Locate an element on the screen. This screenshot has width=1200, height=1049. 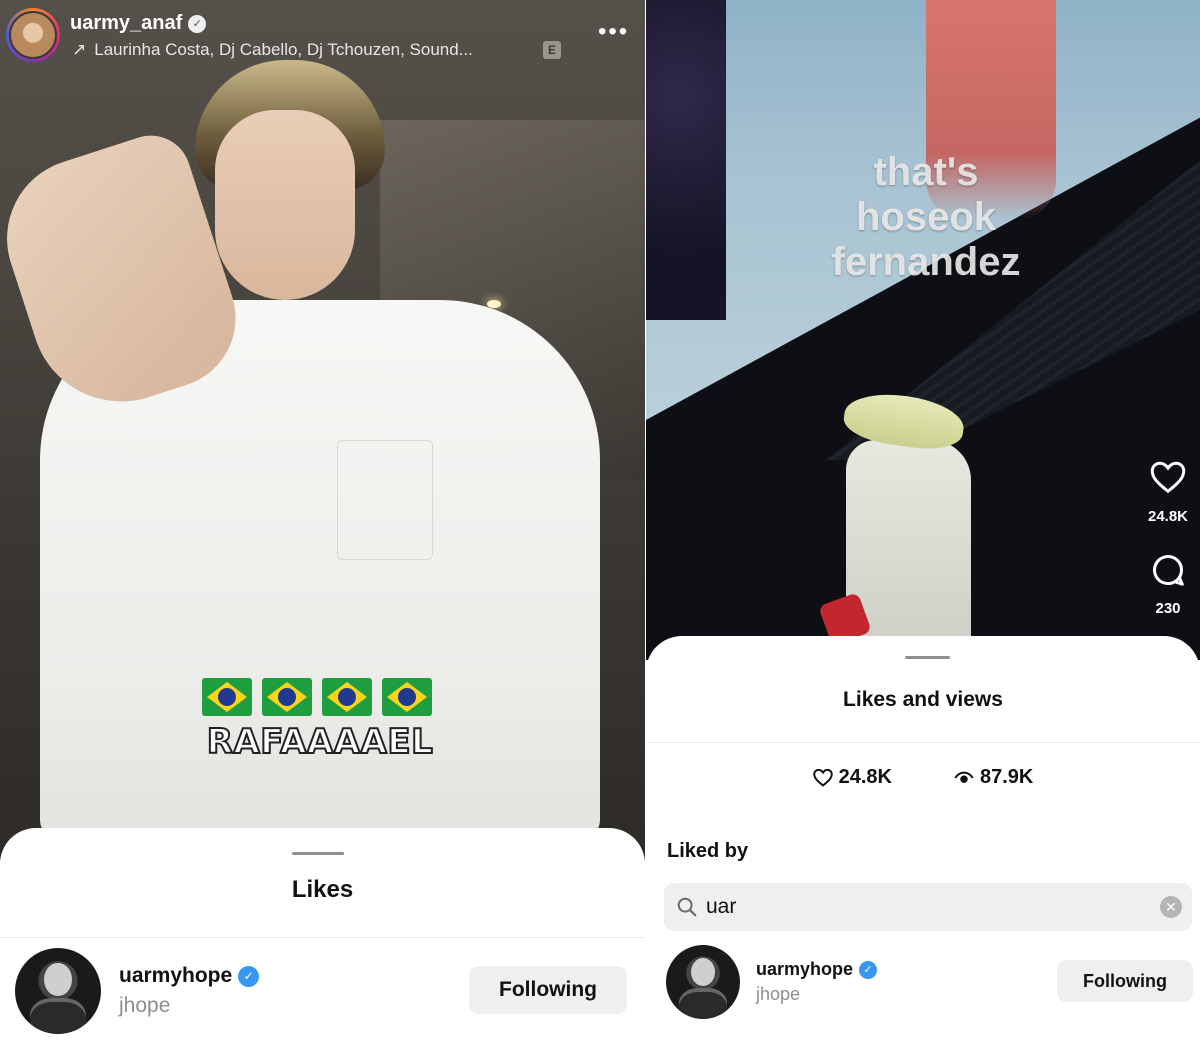
stage-screen-dark-edge is located at coordinates (686, 160).